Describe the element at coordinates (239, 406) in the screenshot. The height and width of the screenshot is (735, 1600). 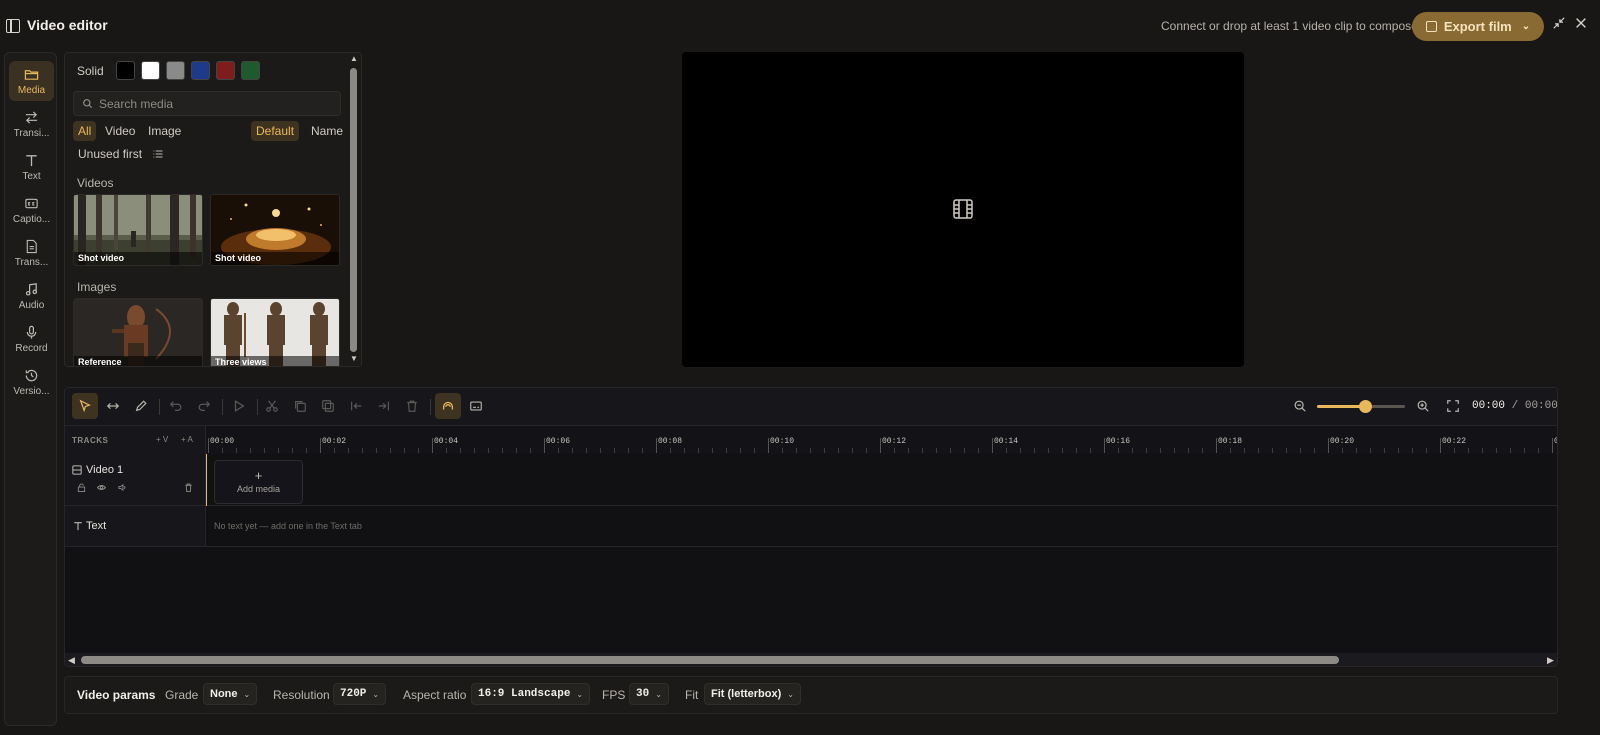
I see `play-button` at that location.